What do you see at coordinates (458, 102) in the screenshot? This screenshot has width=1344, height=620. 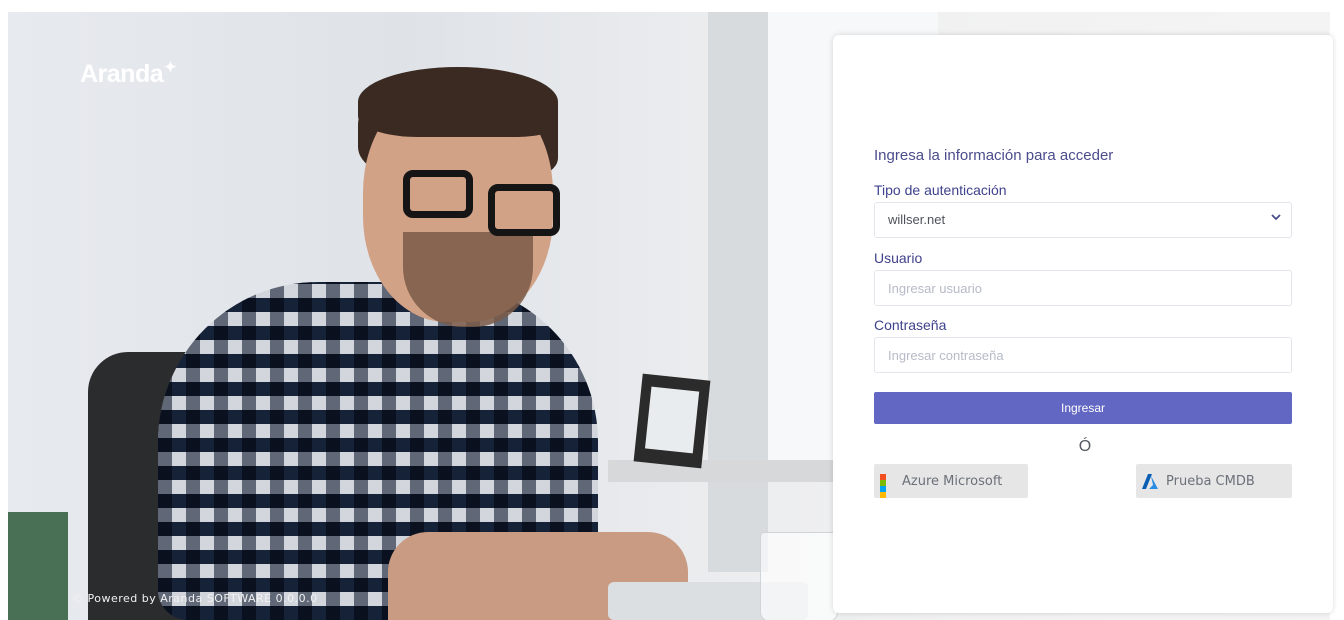 I see `person-hair-top` at bounding box center [458, 102].